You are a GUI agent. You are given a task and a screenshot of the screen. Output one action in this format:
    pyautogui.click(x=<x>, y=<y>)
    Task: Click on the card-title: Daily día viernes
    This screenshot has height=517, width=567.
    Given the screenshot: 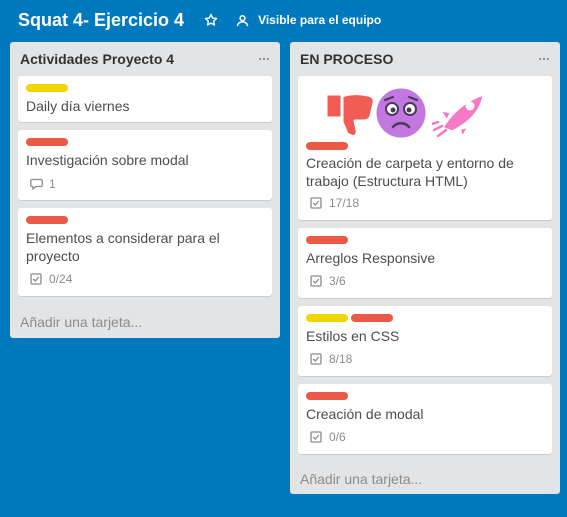 What is the action you would take?
    pyautogui.click(x=78, y=106)
    